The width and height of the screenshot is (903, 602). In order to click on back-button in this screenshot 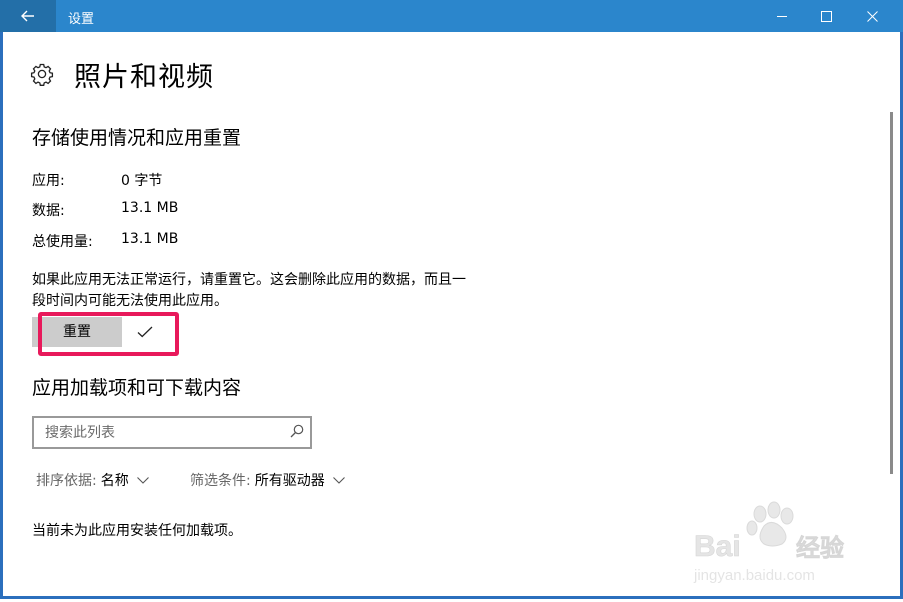, I will do `click(28, 16)`.